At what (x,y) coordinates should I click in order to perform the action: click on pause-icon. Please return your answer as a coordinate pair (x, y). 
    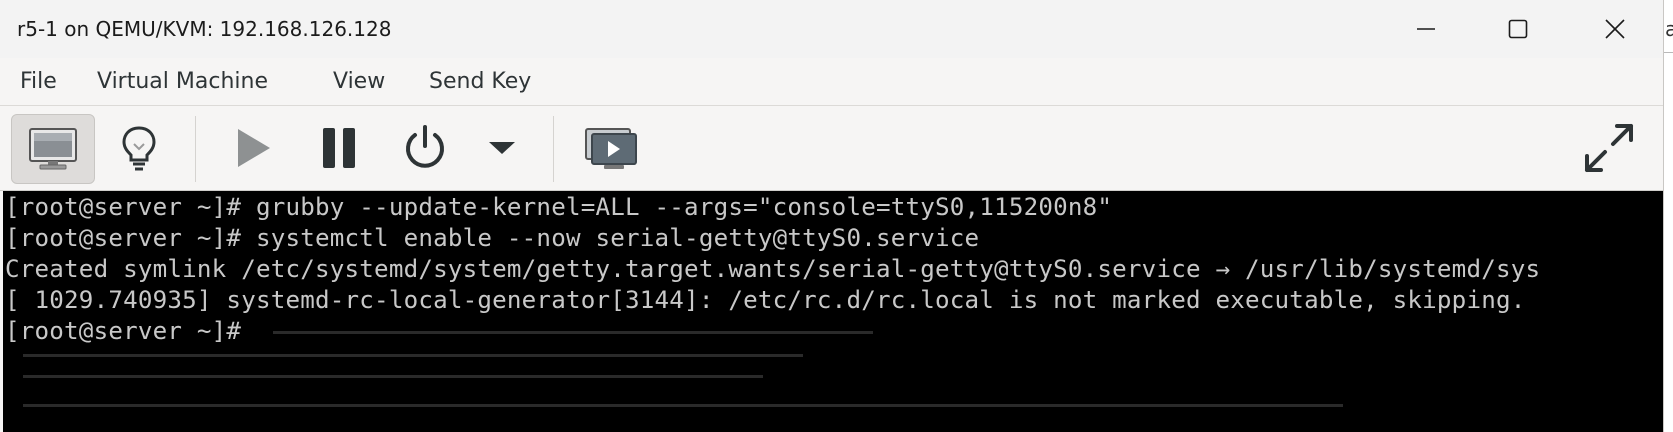
    Looking at the image, I should click on (339, 148).